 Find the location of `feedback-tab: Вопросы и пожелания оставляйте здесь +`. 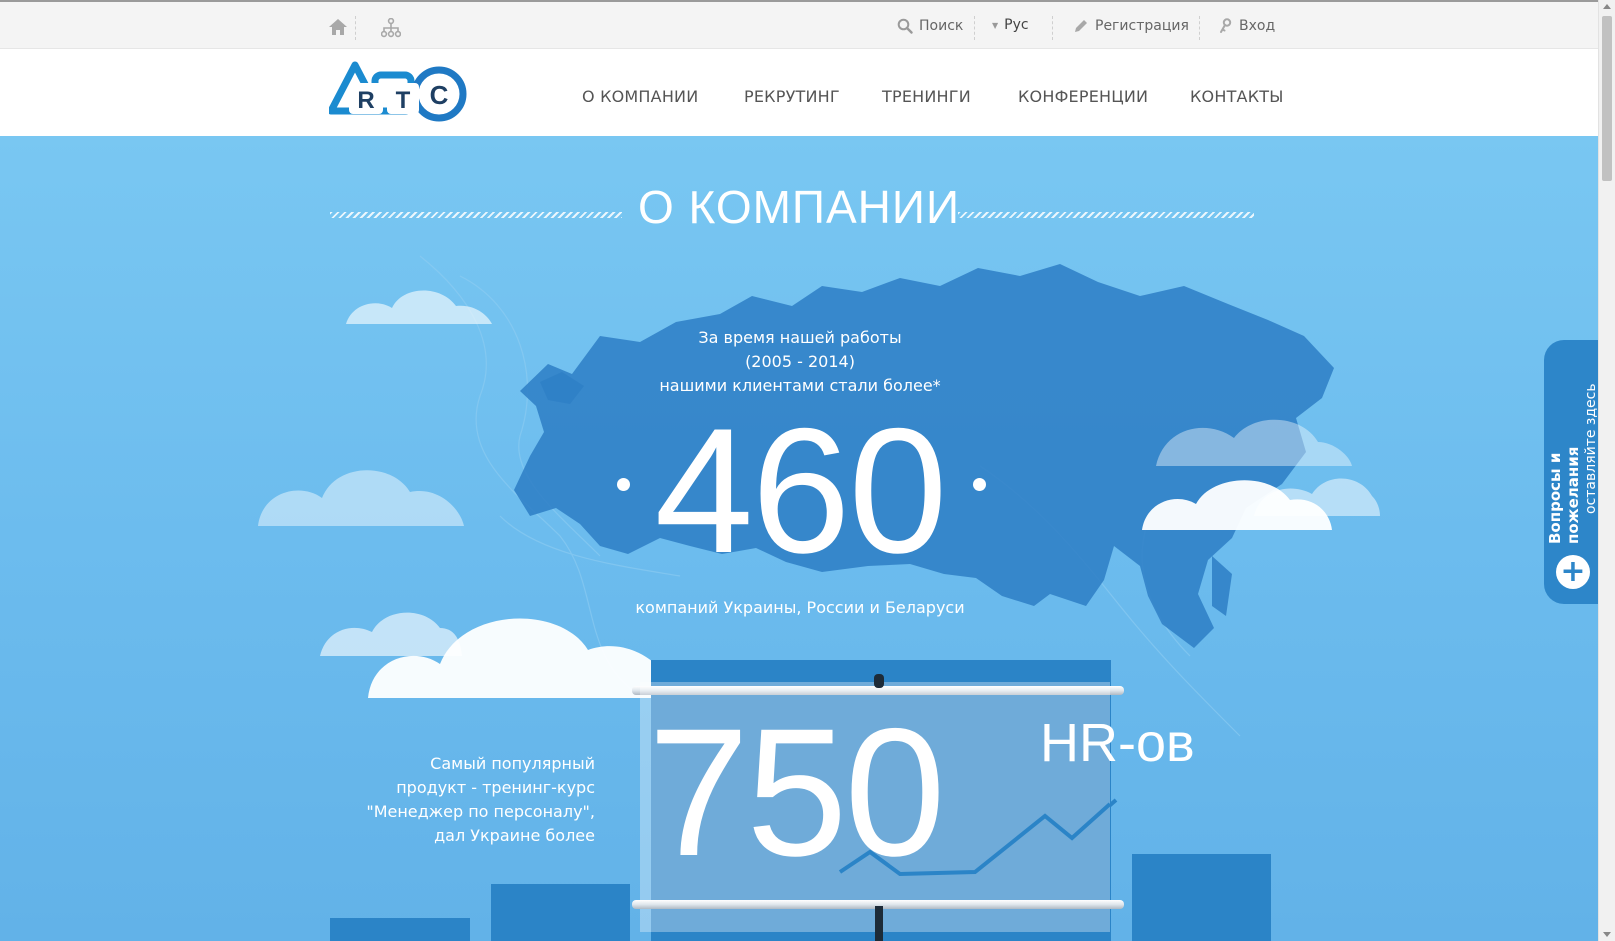

feedback-tab: Вопросы и пожелания оставляйте здесь + is located at coordinates (1572, 472).